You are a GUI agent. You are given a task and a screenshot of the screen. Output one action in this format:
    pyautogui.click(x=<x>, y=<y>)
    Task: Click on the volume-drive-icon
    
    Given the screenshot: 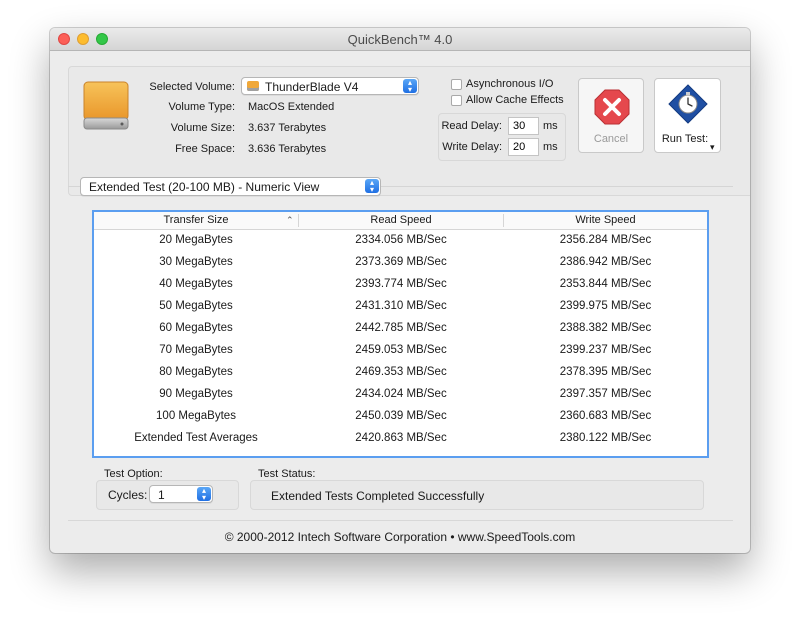 What is the action you would take?
    pyautogui.click(x=253, y=86)
    